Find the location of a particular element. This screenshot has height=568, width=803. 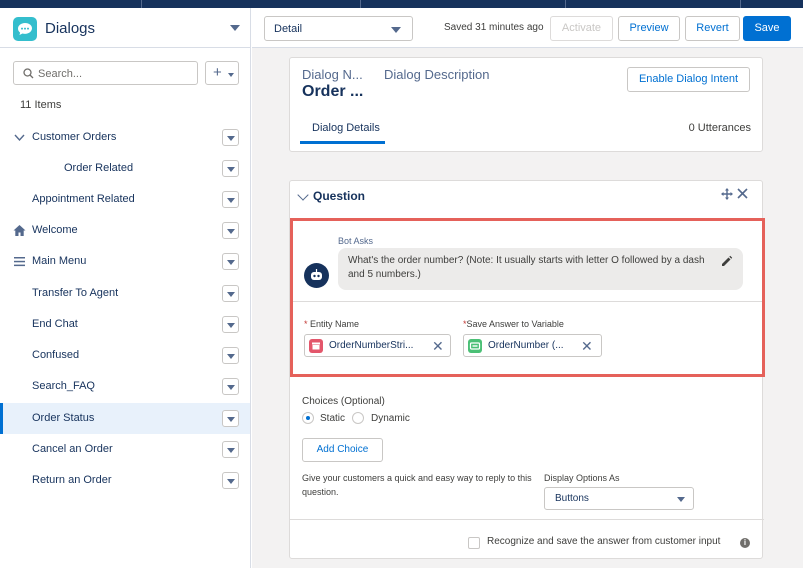

save-button: Save is located at coordinates (767, 28).